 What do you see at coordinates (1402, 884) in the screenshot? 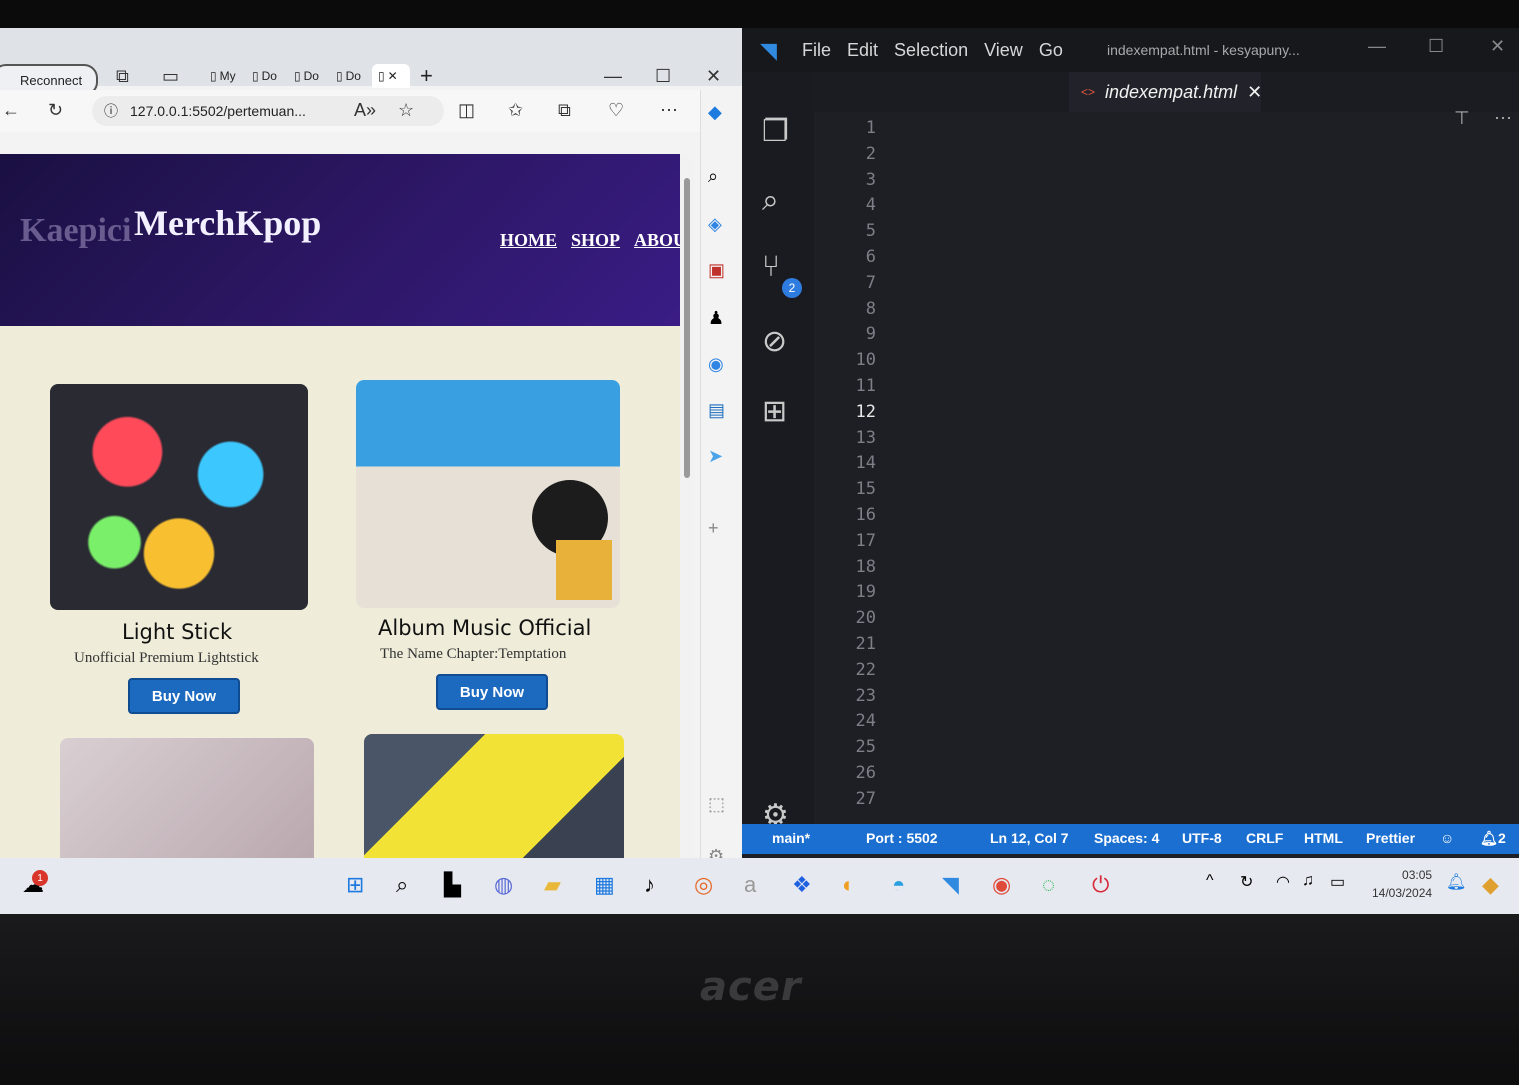
I see `system-clock: 03:05 14/03/2024` at bounding box center [1402, 884].